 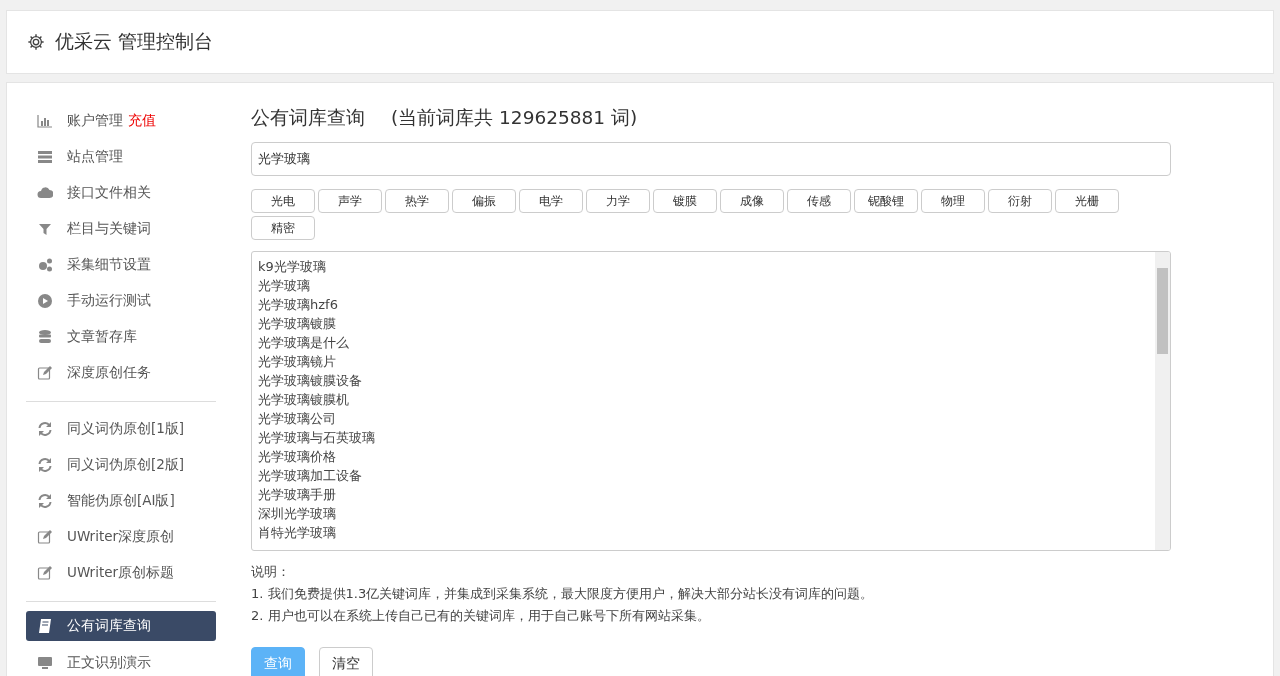 I want to click on scrollbar, so click(x=1162, y=401).